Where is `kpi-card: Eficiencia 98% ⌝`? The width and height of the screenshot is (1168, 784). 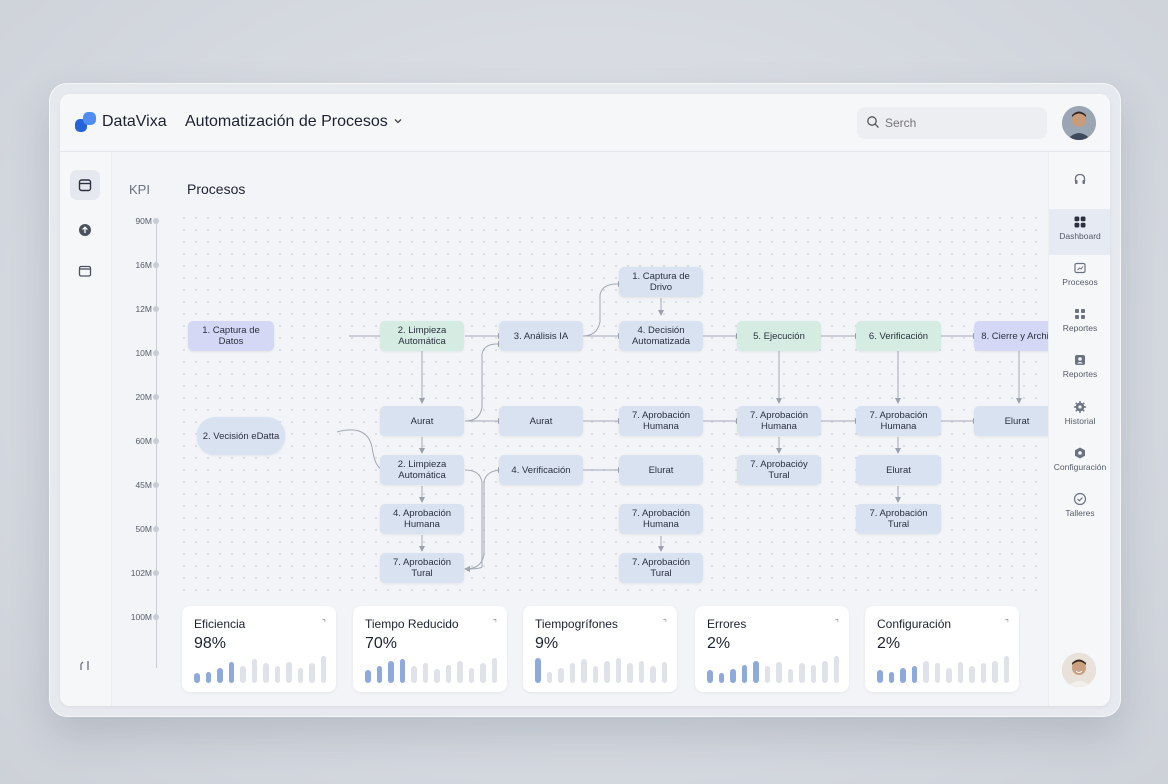
kpi-card: Eficiencia 98% ⌝ is located at coordinates (259, 649).